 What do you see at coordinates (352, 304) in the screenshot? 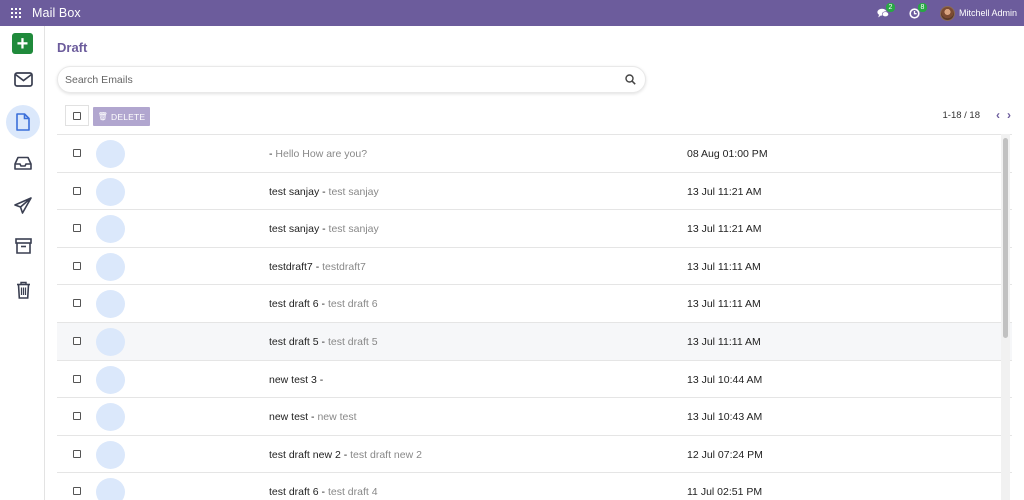
I see `email-preview: test draft 6` at bounding box center [352, 304].